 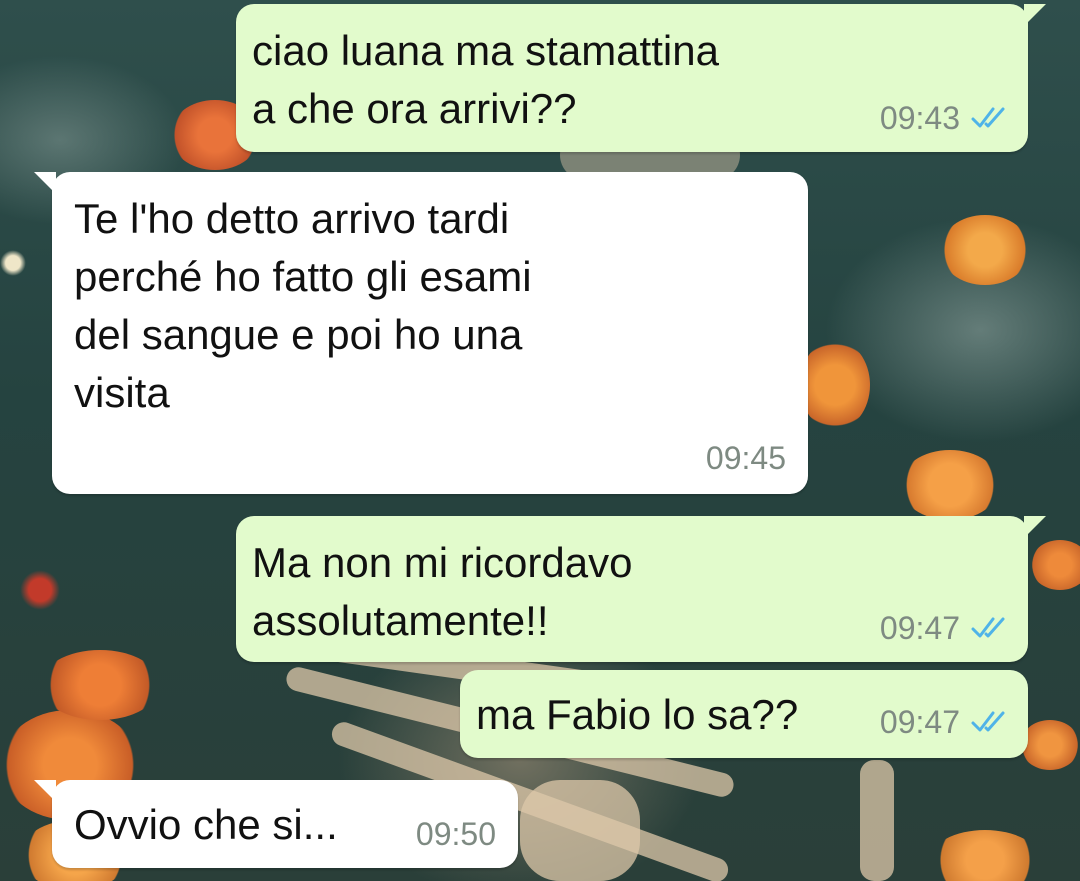 I want to click on message-timestamp: 09:45, so click(x=745, y=458).